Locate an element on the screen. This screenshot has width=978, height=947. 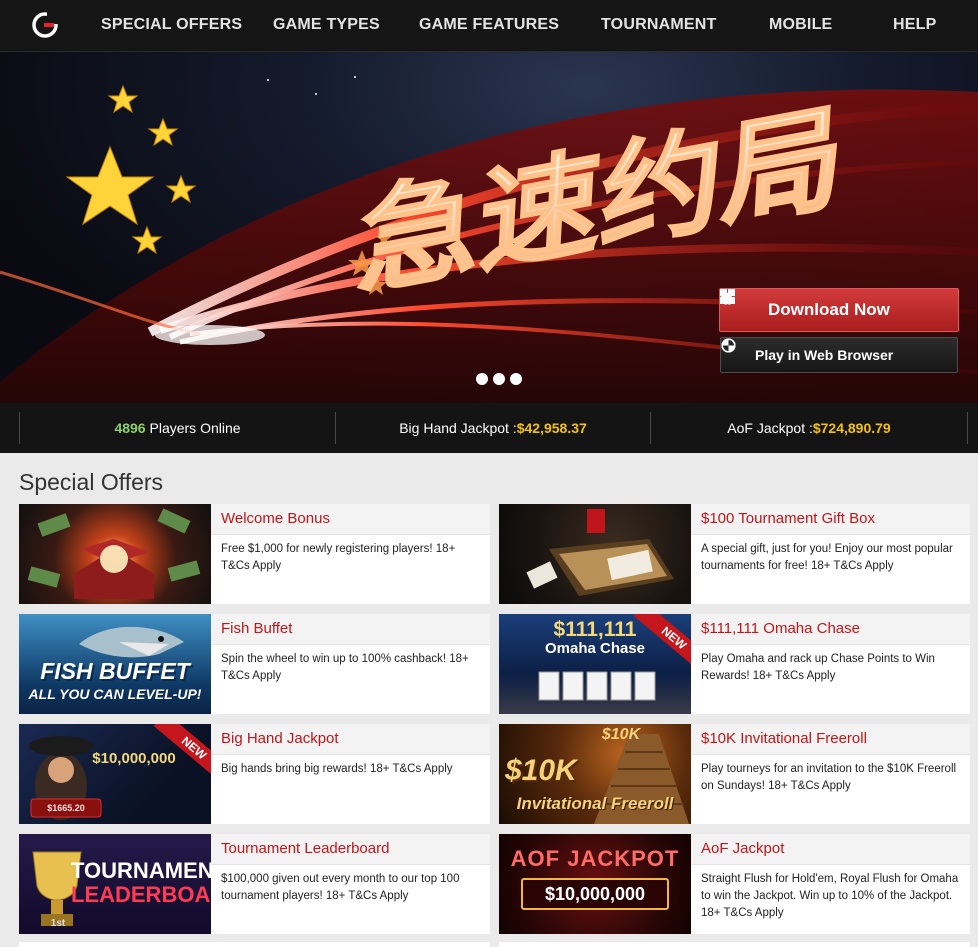
nav-help: HELP is located at coordinates (914, 26).